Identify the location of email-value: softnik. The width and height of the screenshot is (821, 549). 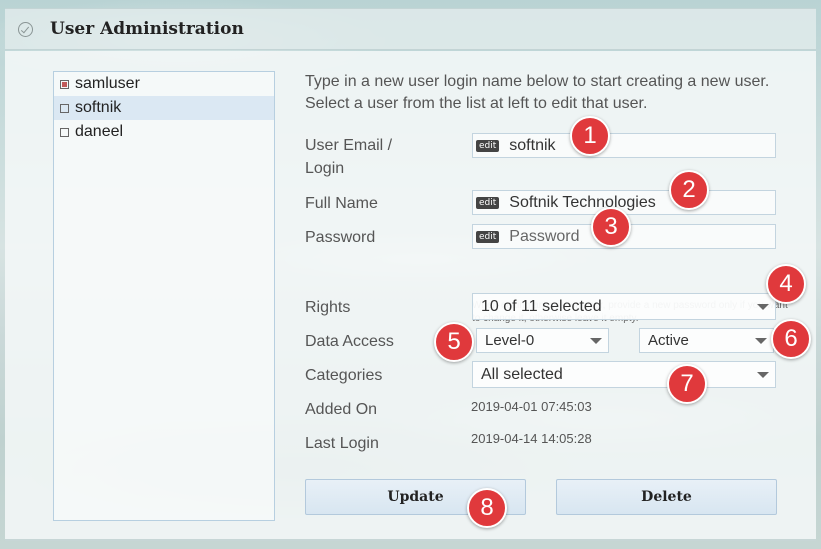
(532, 145).